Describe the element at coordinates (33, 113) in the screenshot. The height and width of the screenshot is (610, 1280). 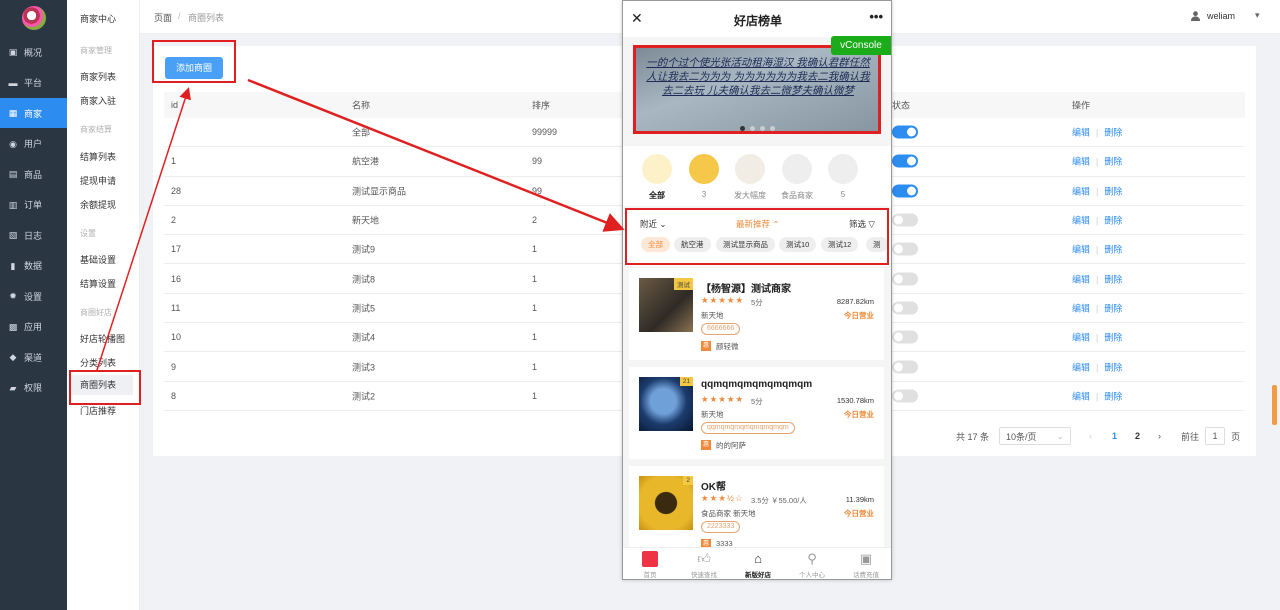
I see `sidebar-item-2: ▦ 商家` at that location.